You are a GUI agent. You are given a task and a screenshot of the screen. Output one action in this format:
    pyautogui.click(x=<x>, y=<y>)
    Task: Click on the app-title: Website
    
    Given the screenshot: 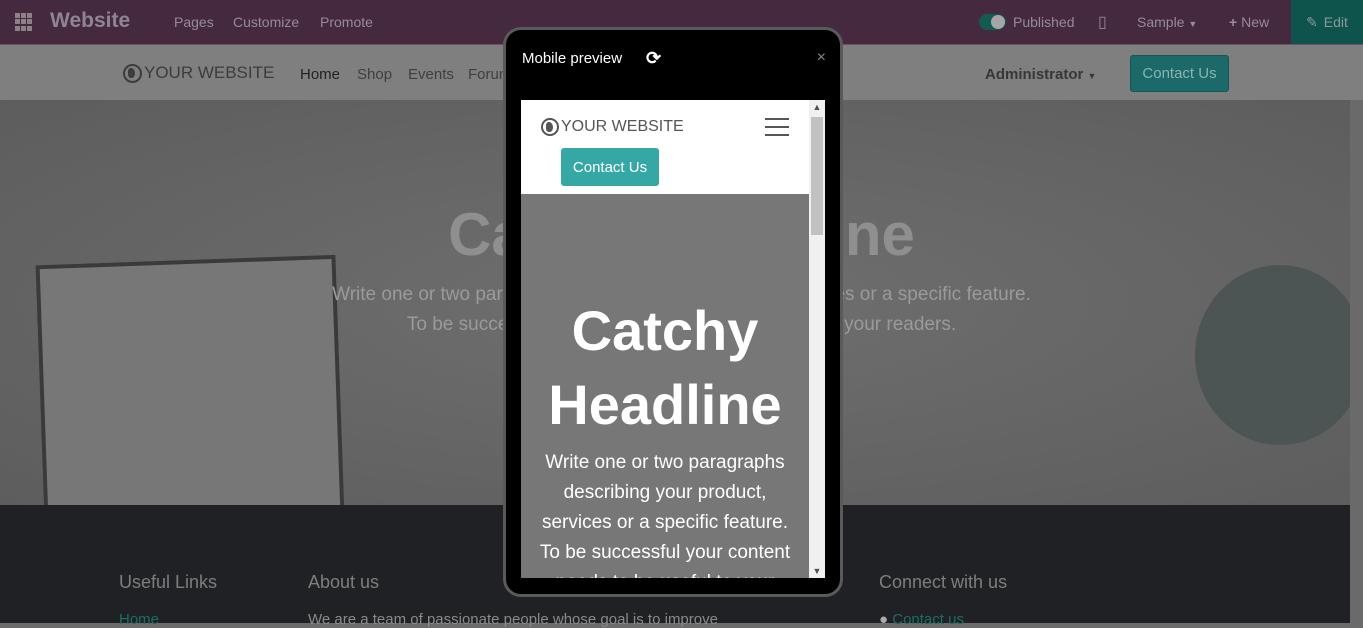 What is the action you would take?
    pyautogui.click(x=90, y=20)
    